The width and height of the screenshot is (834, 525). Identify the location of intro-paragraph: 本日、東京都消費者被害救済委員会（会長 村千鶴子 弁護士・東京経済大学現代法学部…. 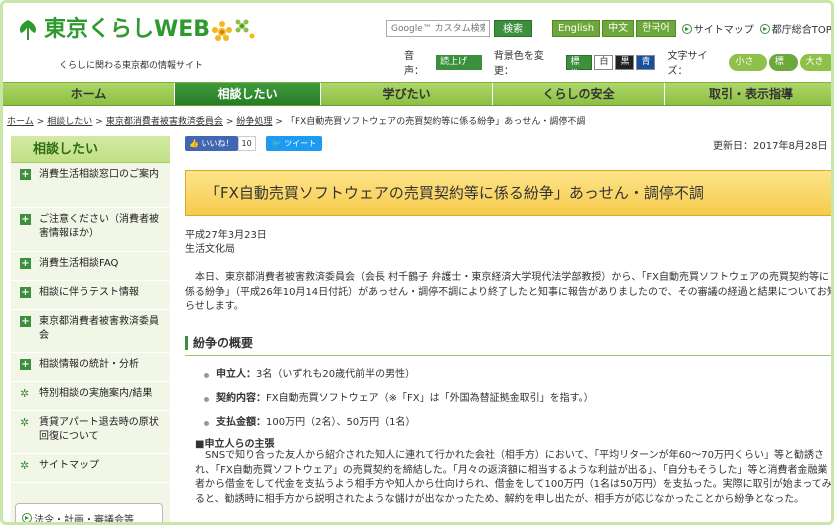
(509, 292).